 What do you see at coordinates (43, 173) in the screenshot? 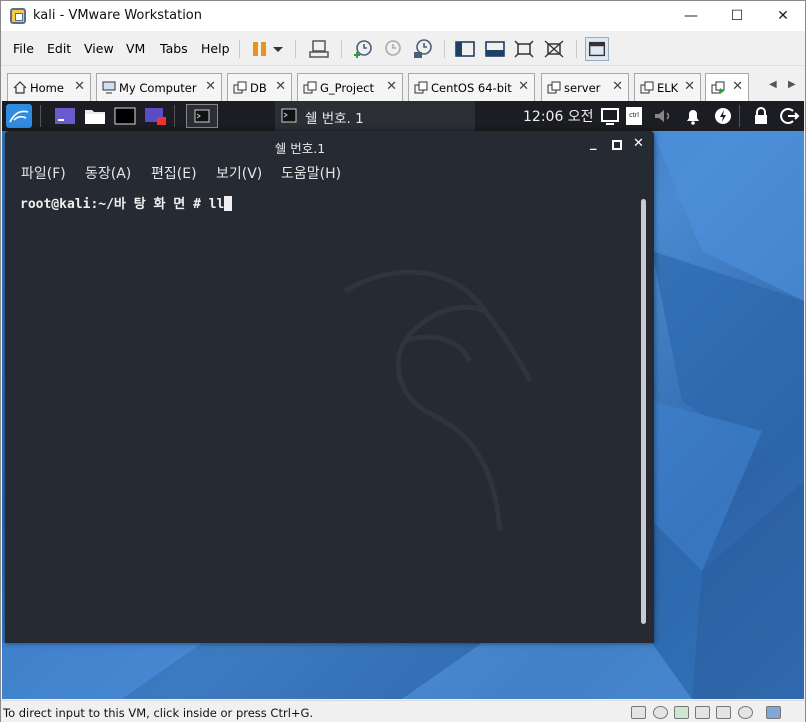
I see `terminal-menu-file: 파일(F)` at bounding box center [43, 173].